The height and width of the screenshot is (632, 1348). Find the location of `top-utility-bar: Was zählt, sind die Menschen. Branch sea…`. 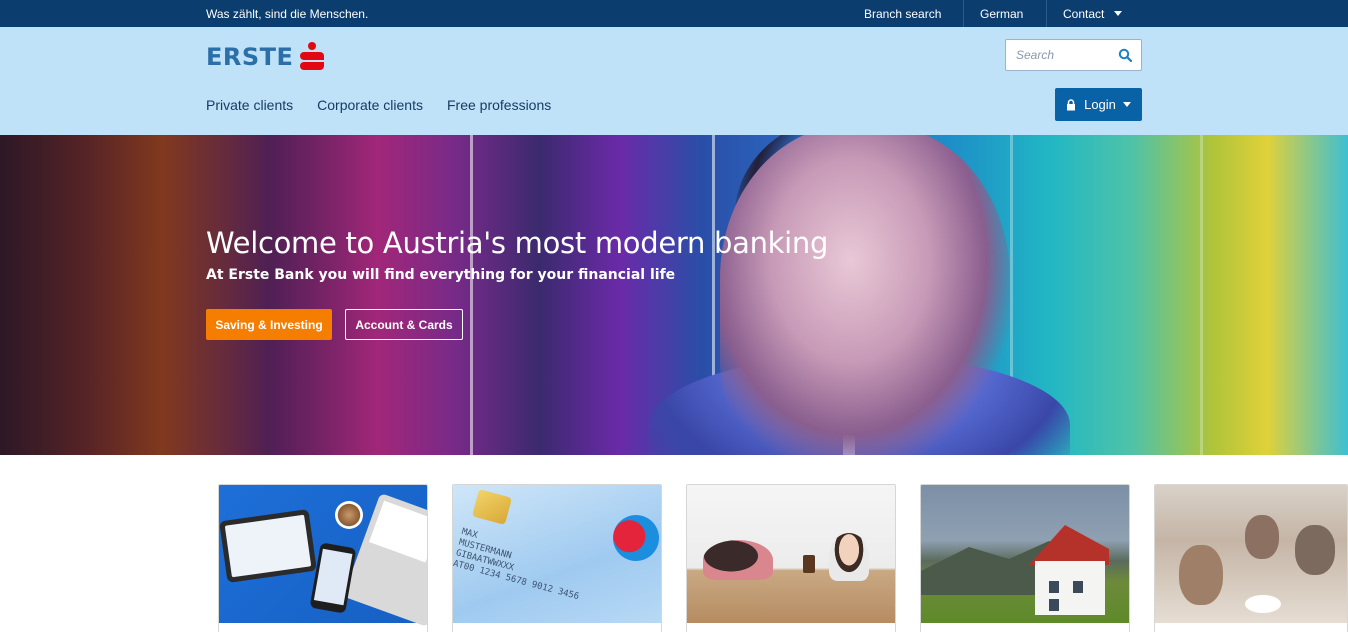

top-utility-bar: Was zählt, sind die Menschen. Branch sea… is located at coordinates (674, 13).